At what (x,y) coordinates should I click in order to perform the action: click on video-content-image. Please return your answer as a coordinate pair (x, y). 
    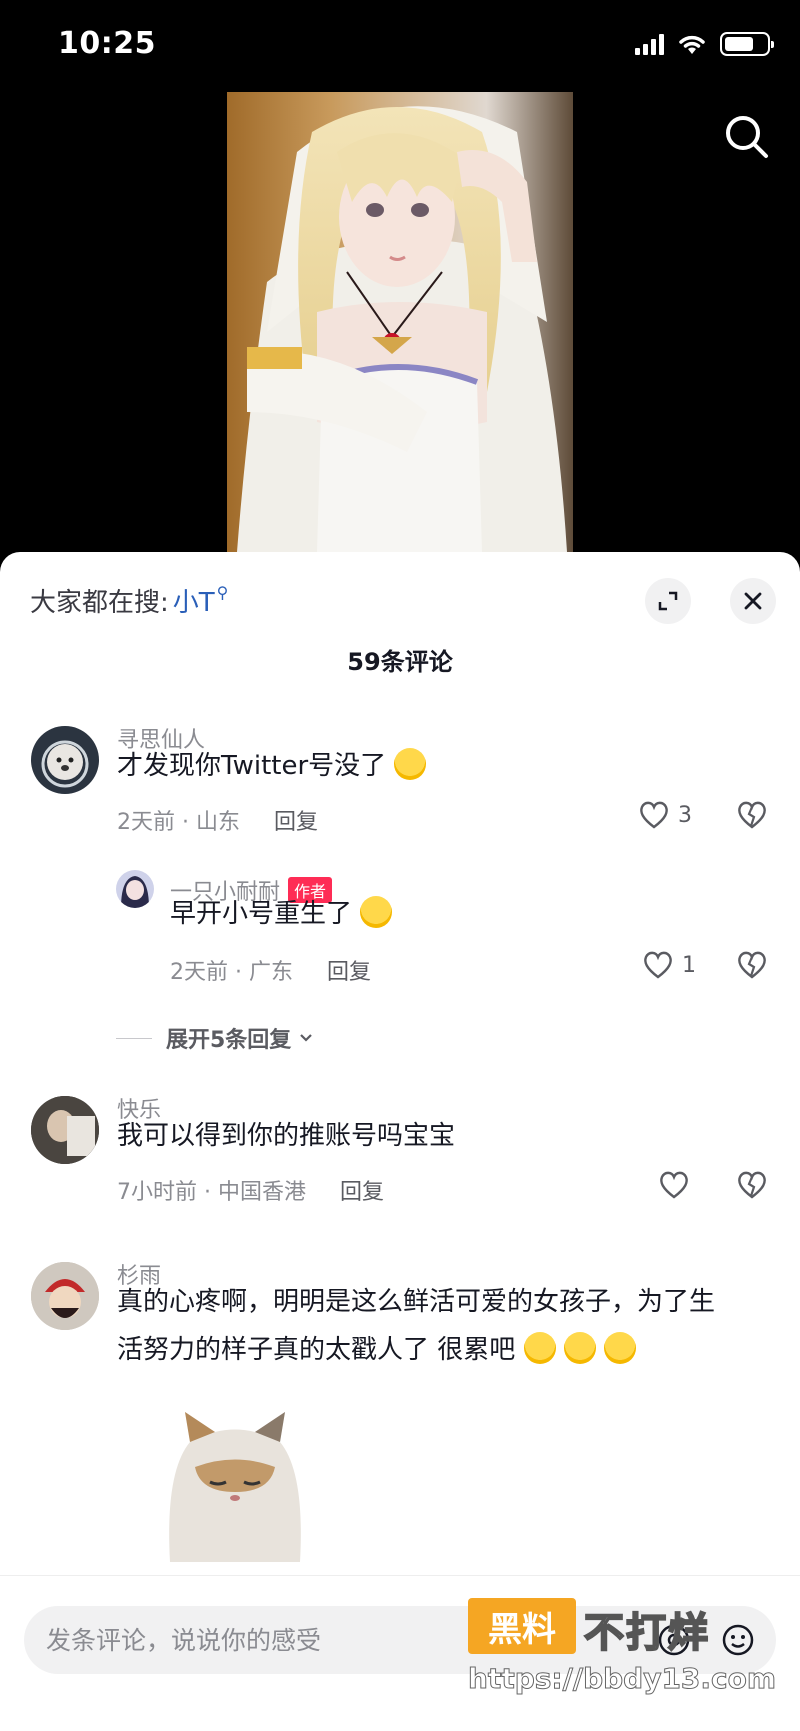
    Looking at the image, I should click on (400, 322).